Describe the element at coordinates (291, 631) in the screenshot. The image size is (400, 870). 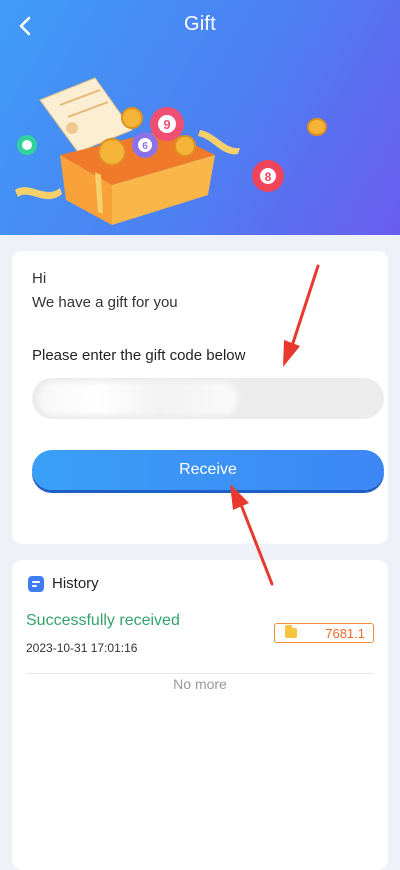
I see `wallet-icon` at that location.